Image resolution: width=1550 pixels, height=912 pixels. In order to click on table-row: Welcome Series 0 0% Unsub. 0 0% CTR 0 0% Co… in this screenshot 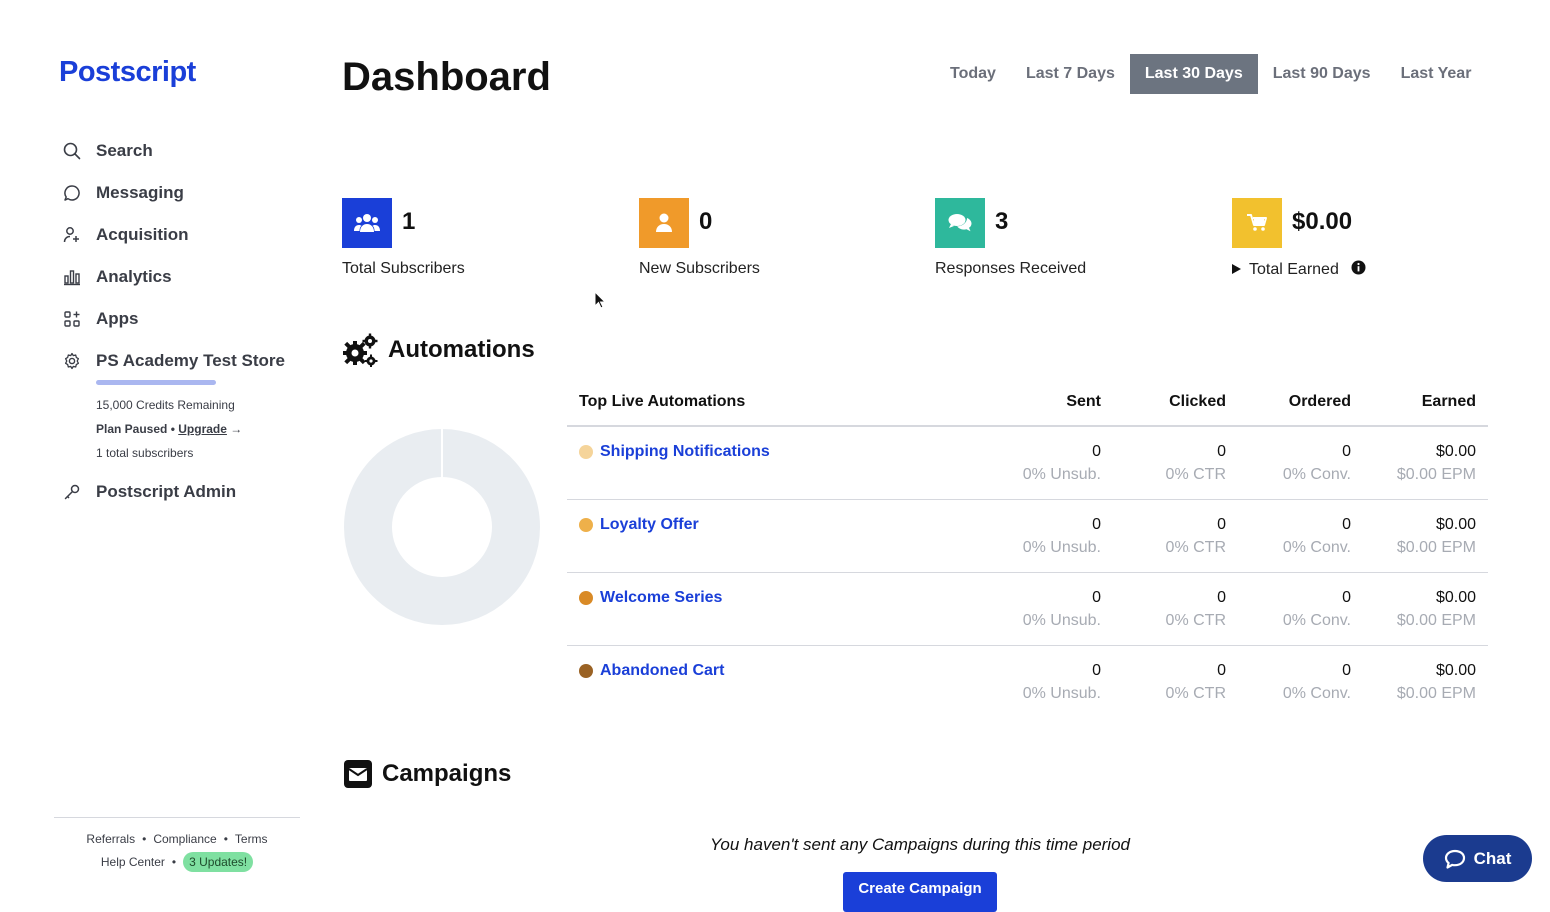, I will do `click(1027, 609)`.